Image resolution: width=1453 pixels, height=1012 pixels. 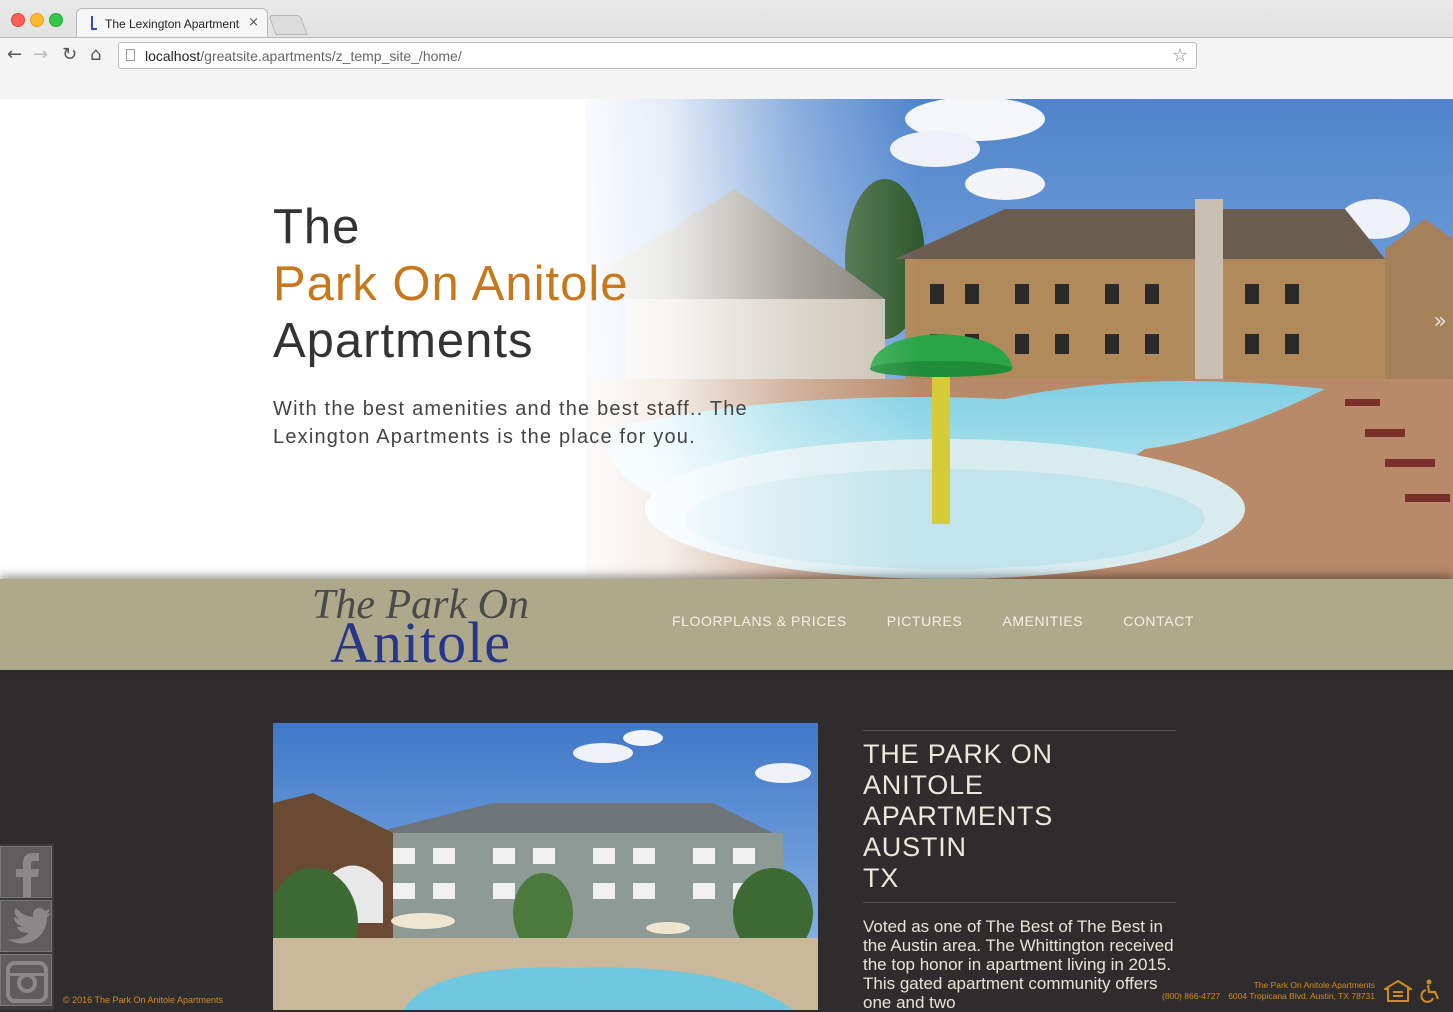 I want to click on menu-item-amenities: AMENITIES, so click(x=1042, y=621).